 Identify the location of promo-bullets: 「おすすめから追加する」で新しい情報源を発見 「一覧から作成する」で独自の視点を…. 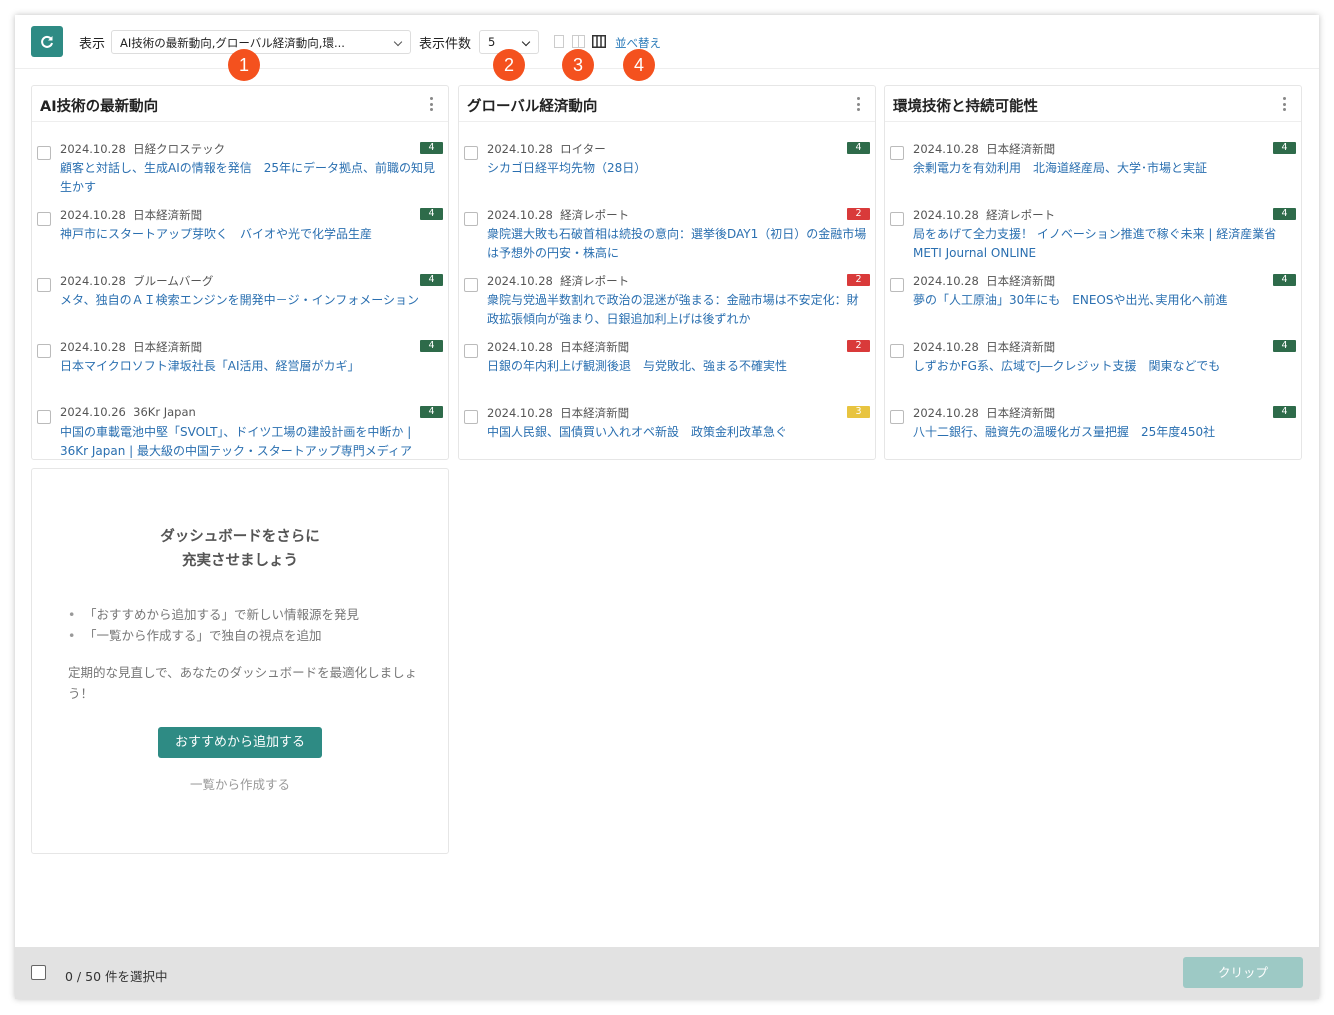
(213, 625).